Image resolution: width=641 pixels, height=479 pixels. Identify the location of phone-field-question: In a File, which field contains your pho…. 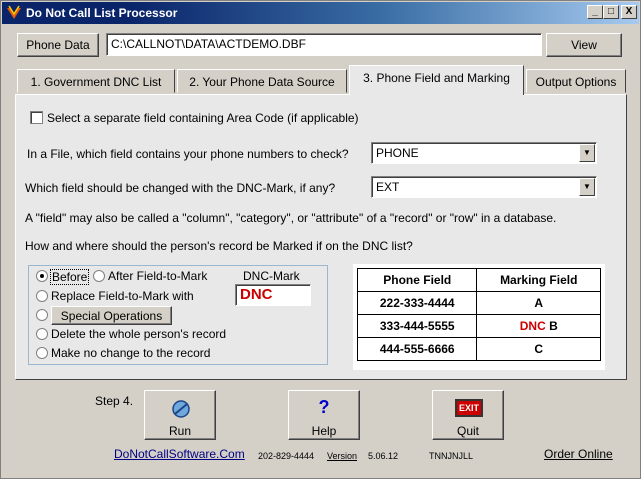
(188, 154).